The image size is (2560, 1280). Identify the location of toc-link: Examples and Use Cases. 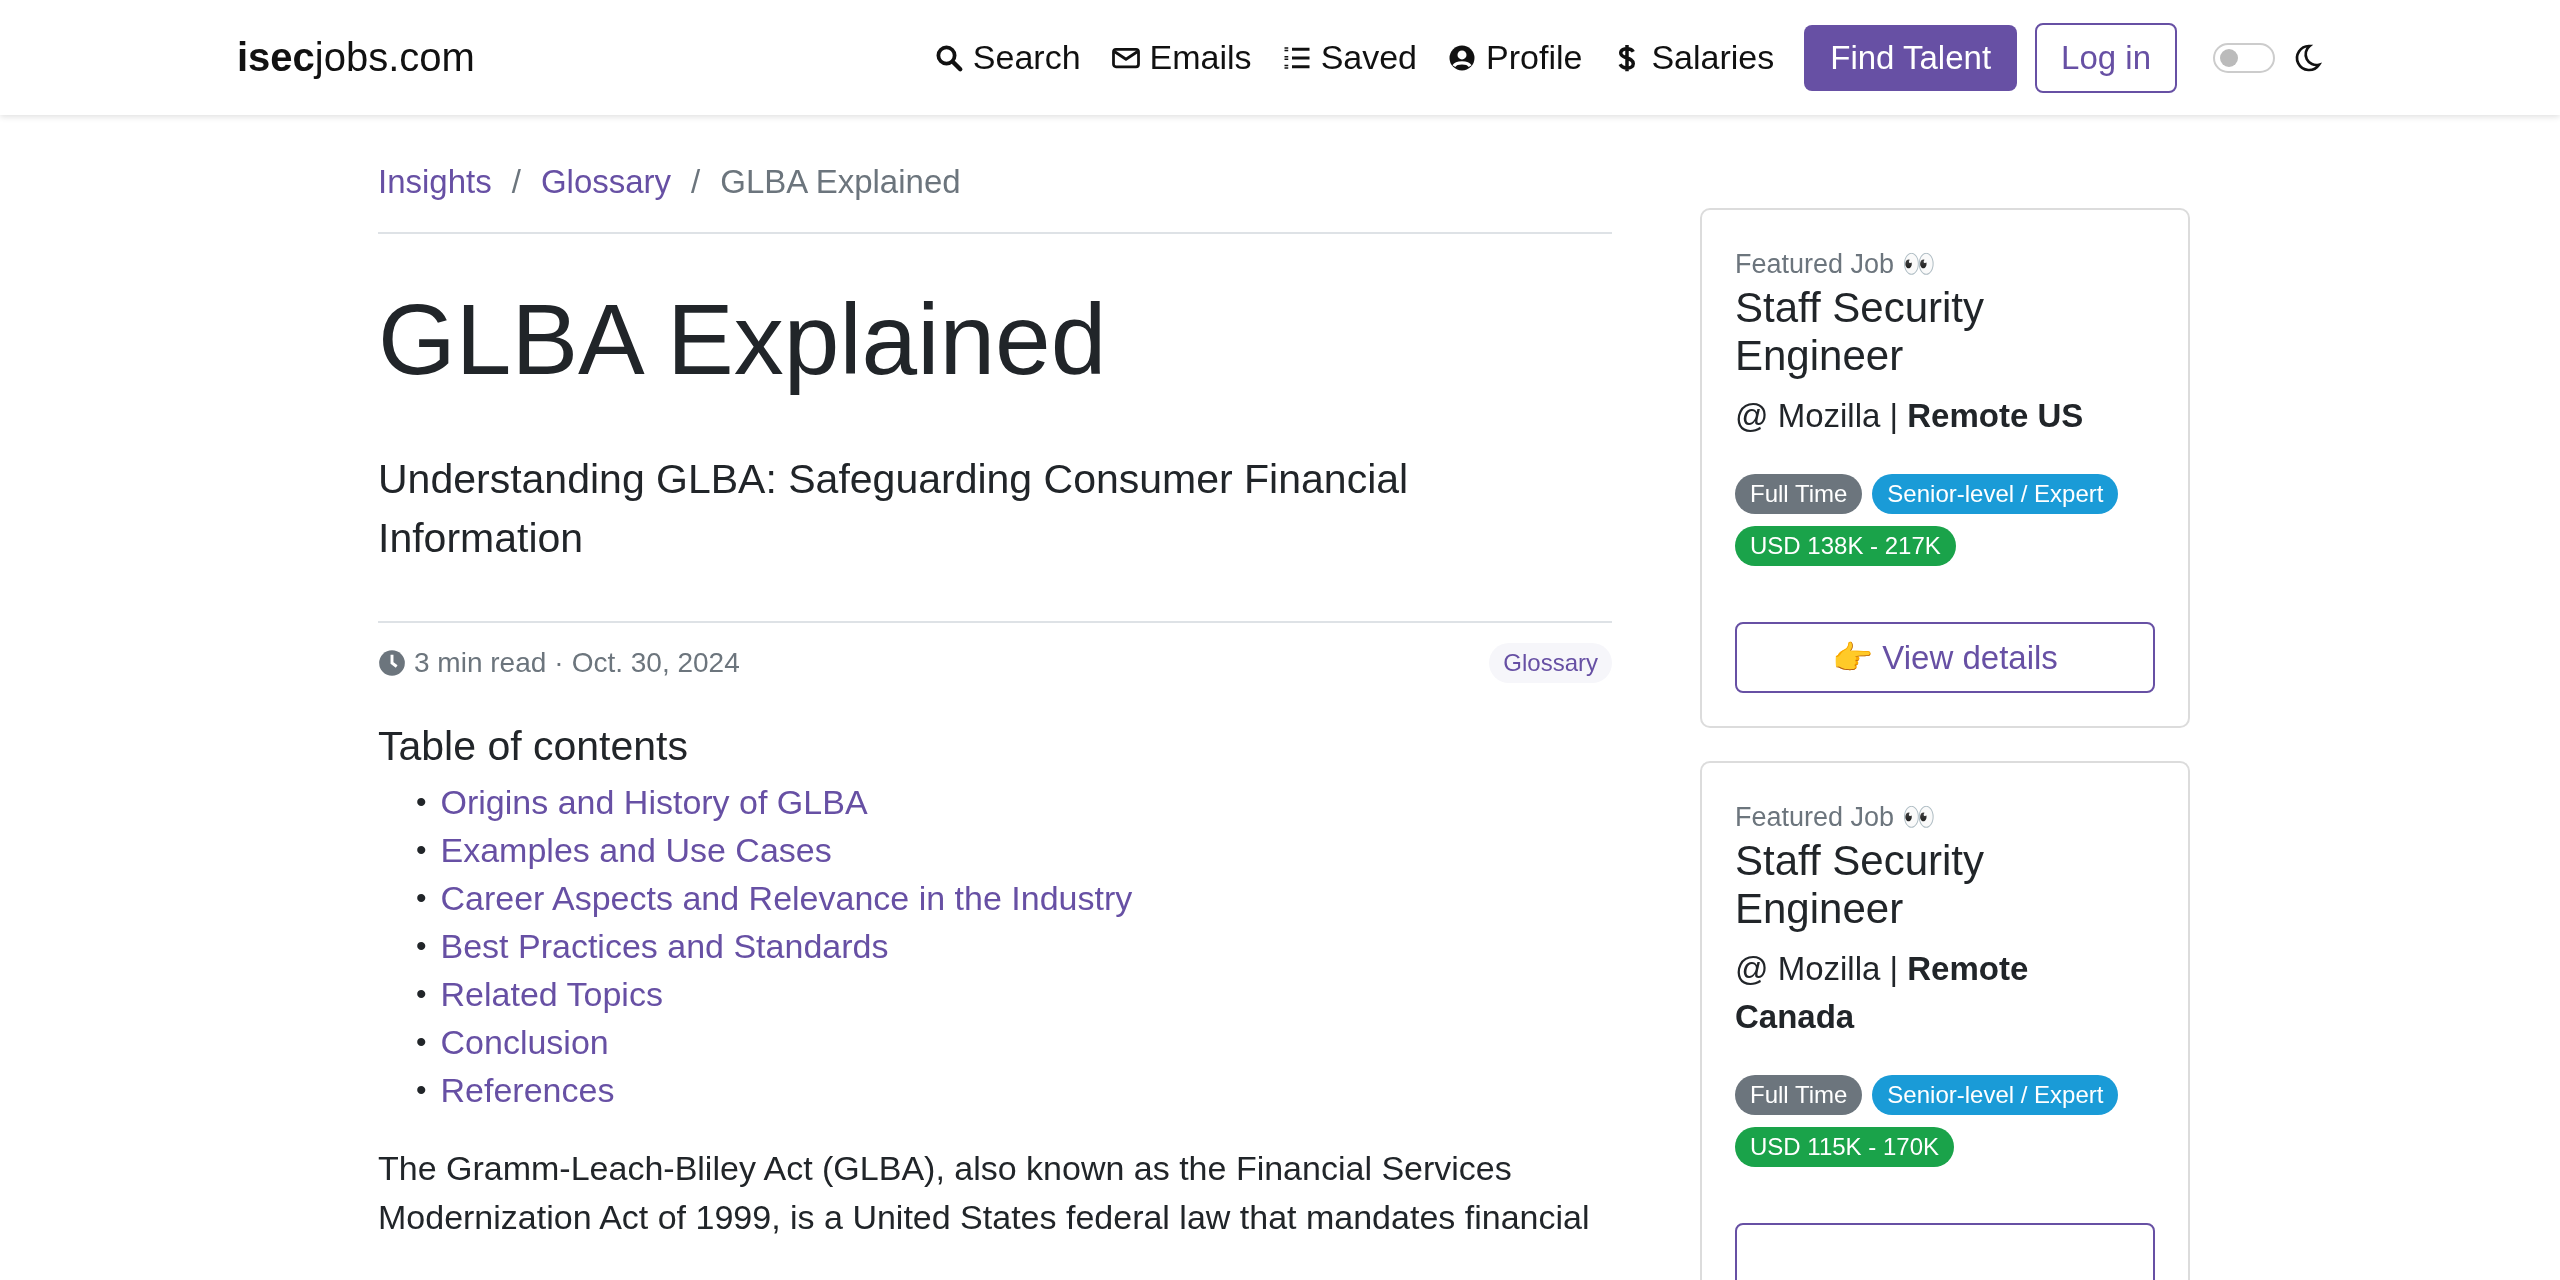
(636, 849).